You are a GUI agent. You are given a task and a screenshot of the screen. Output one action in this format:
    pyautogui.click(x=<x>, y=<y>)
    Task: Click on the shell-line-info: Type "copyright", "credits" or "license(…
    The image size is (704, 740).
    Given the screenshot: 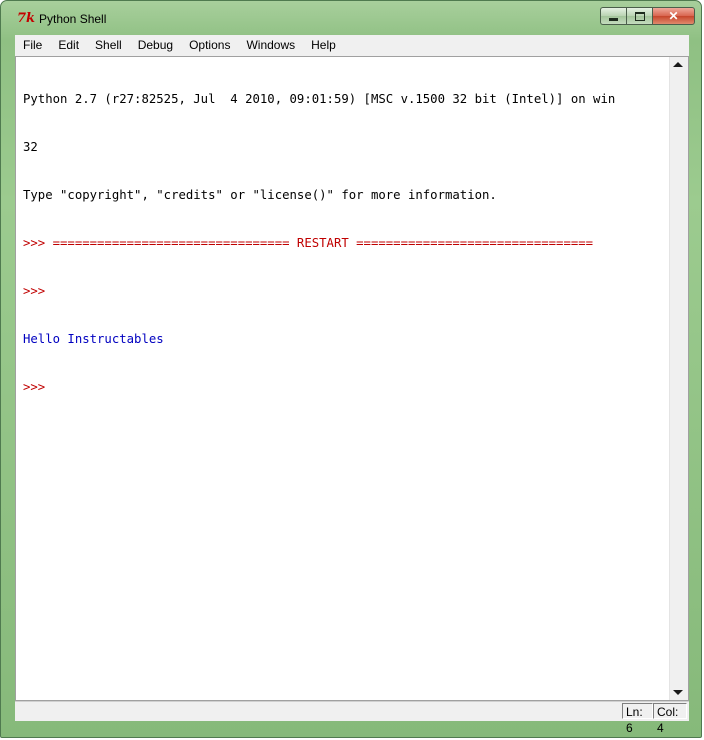 What is the action you would take?
    pyautogui.click(x=260, y=195)
    